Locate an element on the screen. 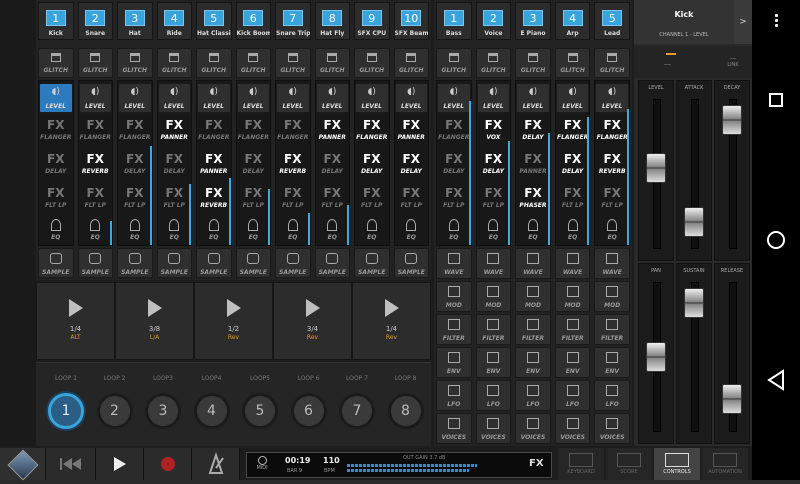  channel-header: 8 Hat Fly is located at coordinates (332, 21).